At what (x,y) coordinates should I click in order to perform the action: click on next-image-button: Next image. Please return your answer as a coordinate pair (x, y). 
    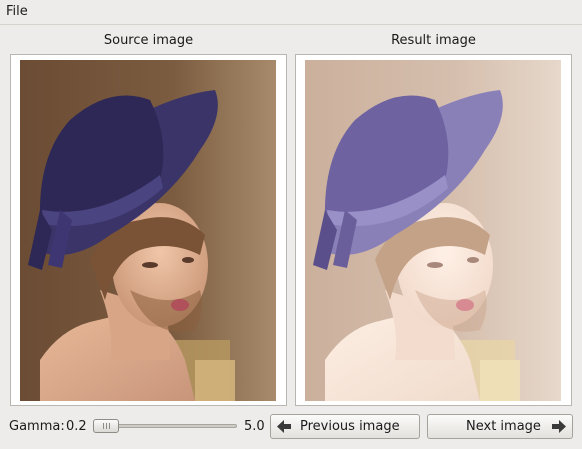
    Looking at the image, I should click on (500, 426).